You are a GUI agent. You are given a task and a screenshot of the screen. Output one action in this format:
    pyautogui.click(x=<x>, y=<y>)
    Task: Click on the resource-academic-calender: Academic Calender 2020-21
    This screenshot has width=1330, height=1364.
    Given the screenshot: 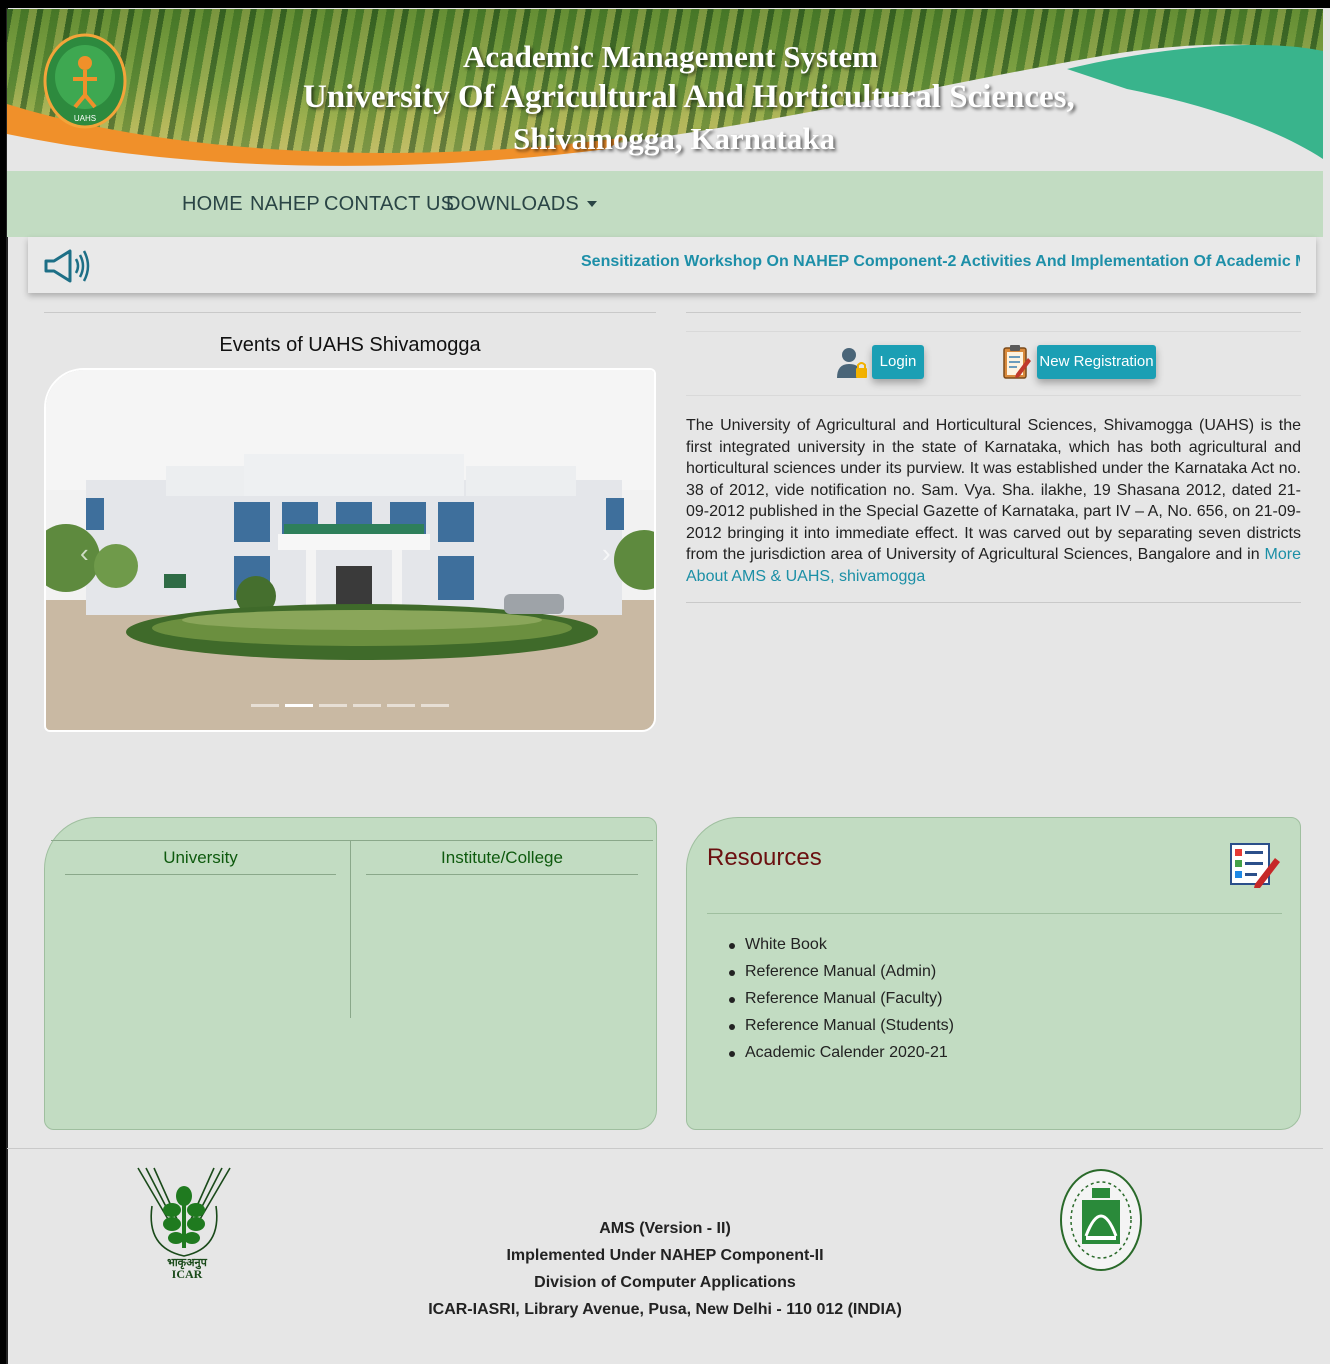 What is the action you would take?
    pyautogui.click(x=840, y=1057)
    